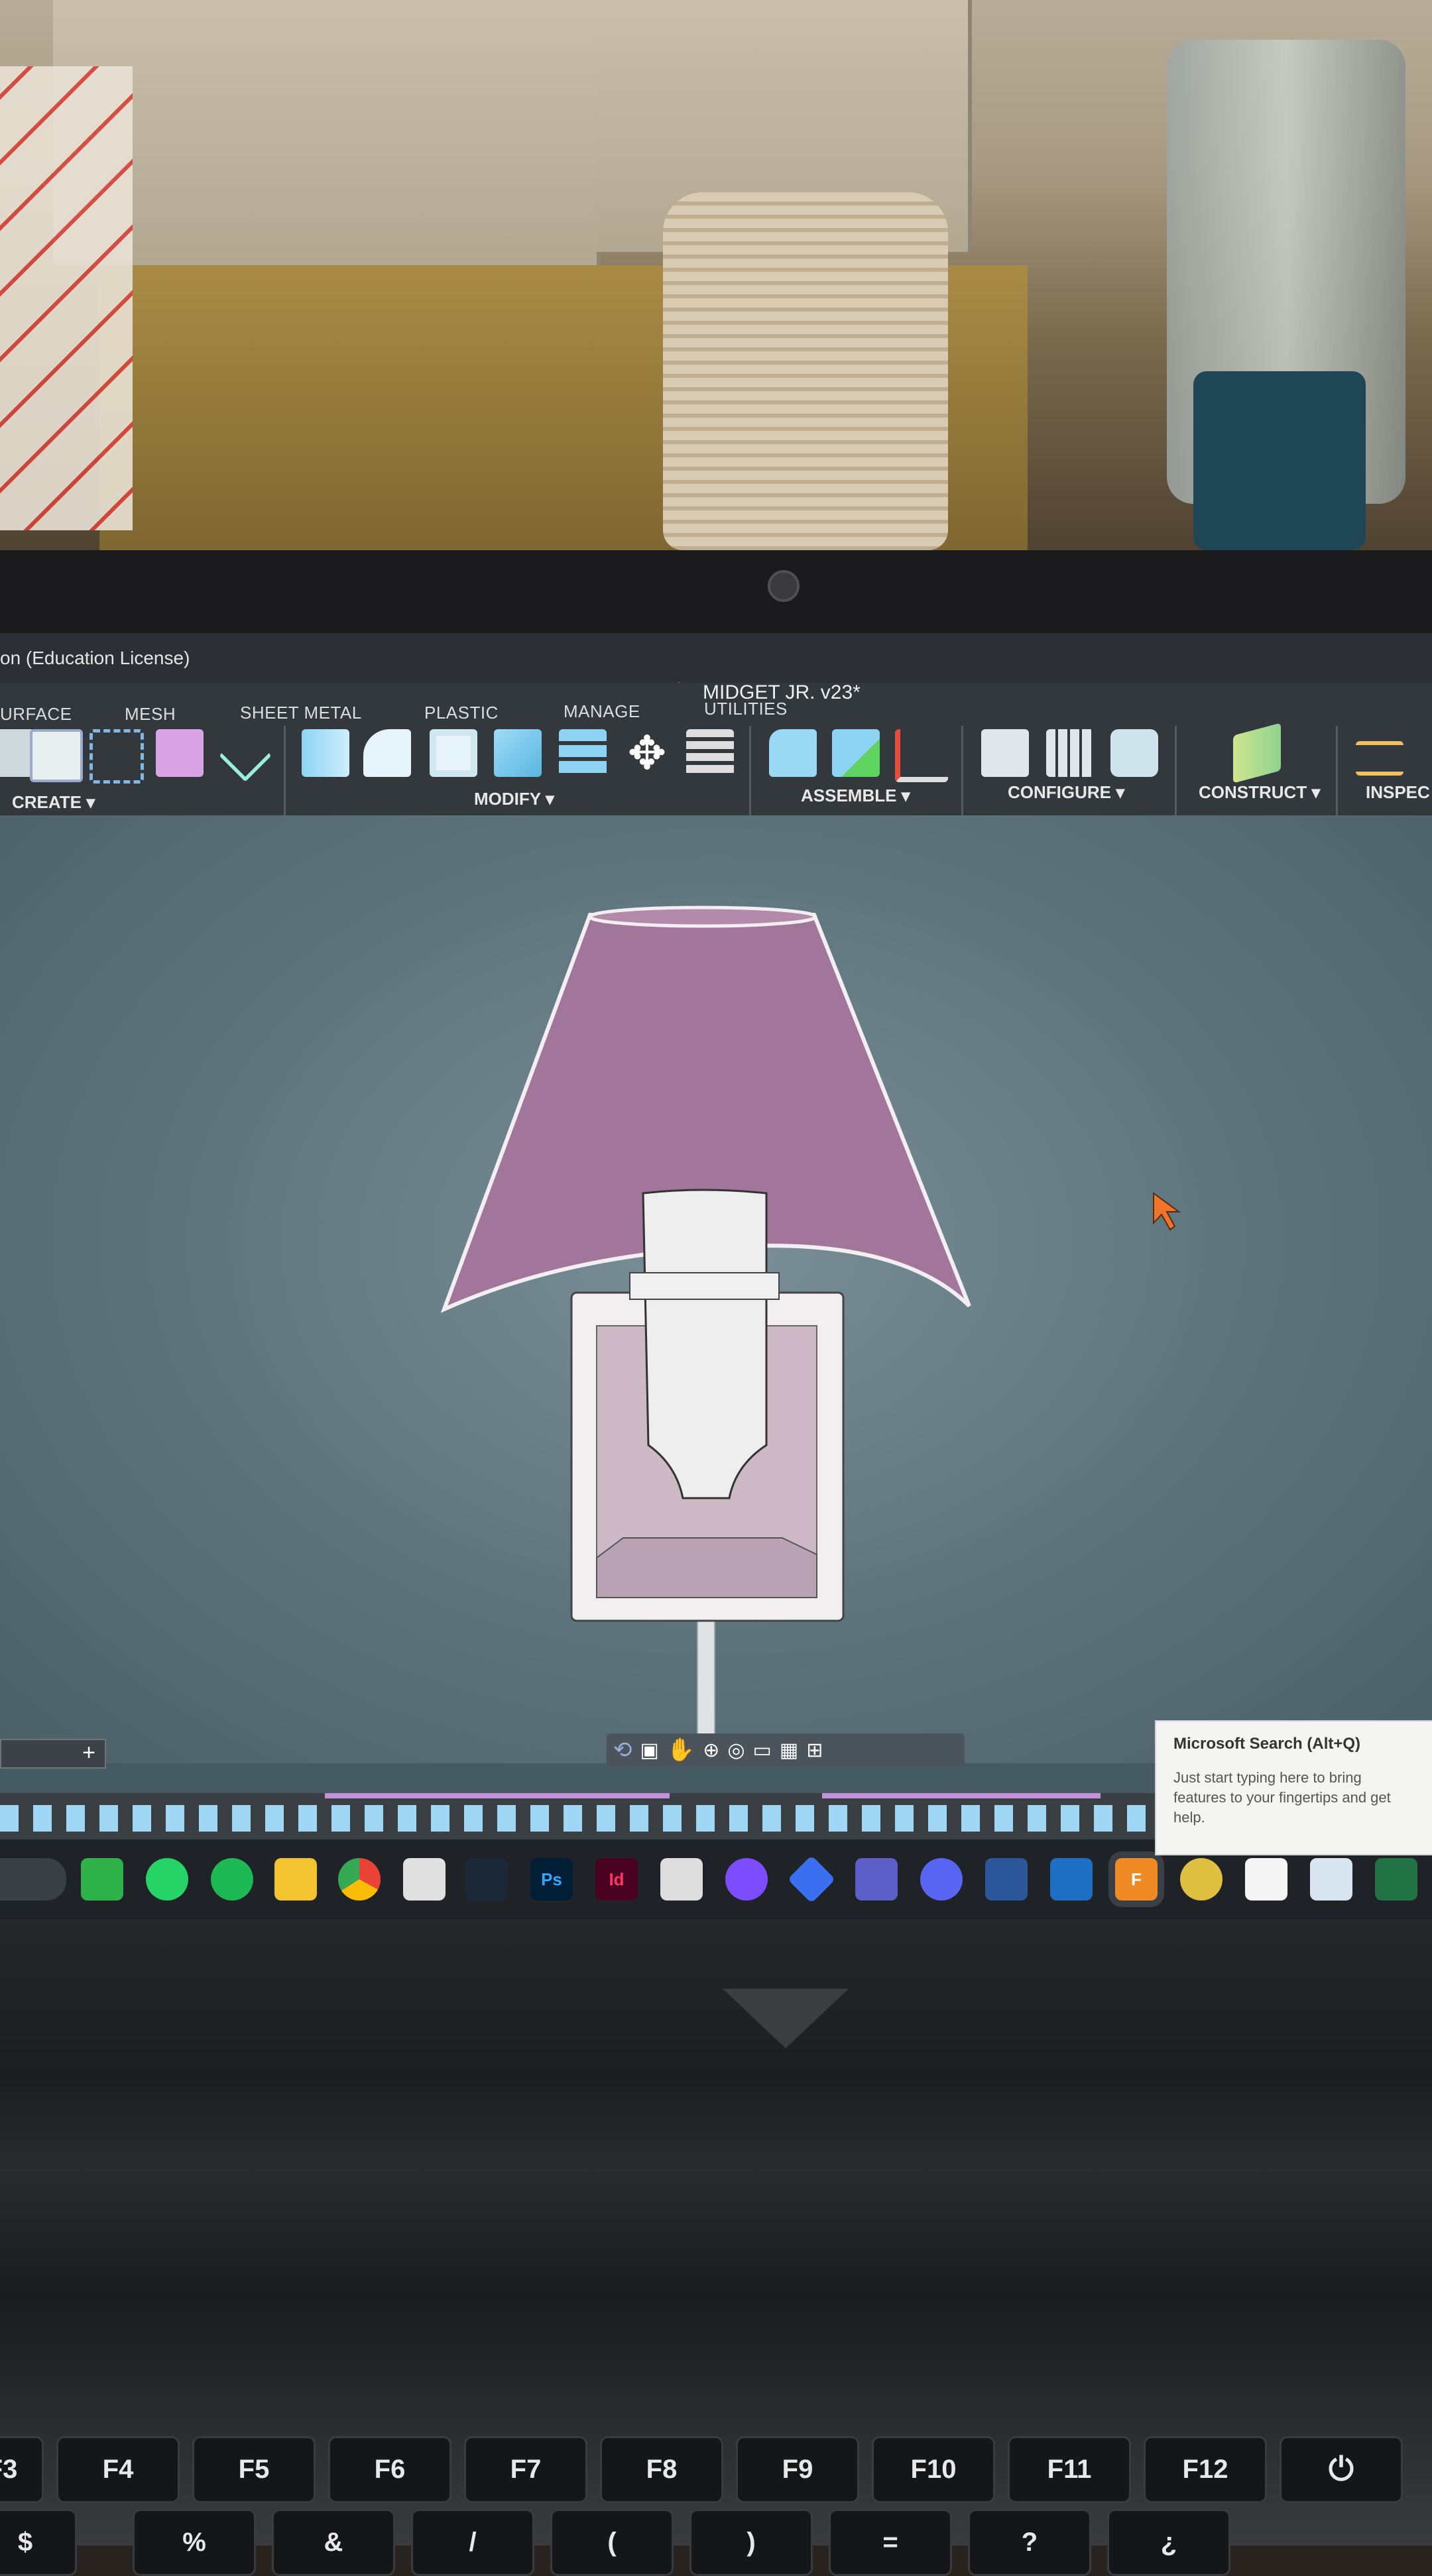  Describe the element at coordinates (389, 2470) in the screenshot. I see `key-f6: F6` at that location.